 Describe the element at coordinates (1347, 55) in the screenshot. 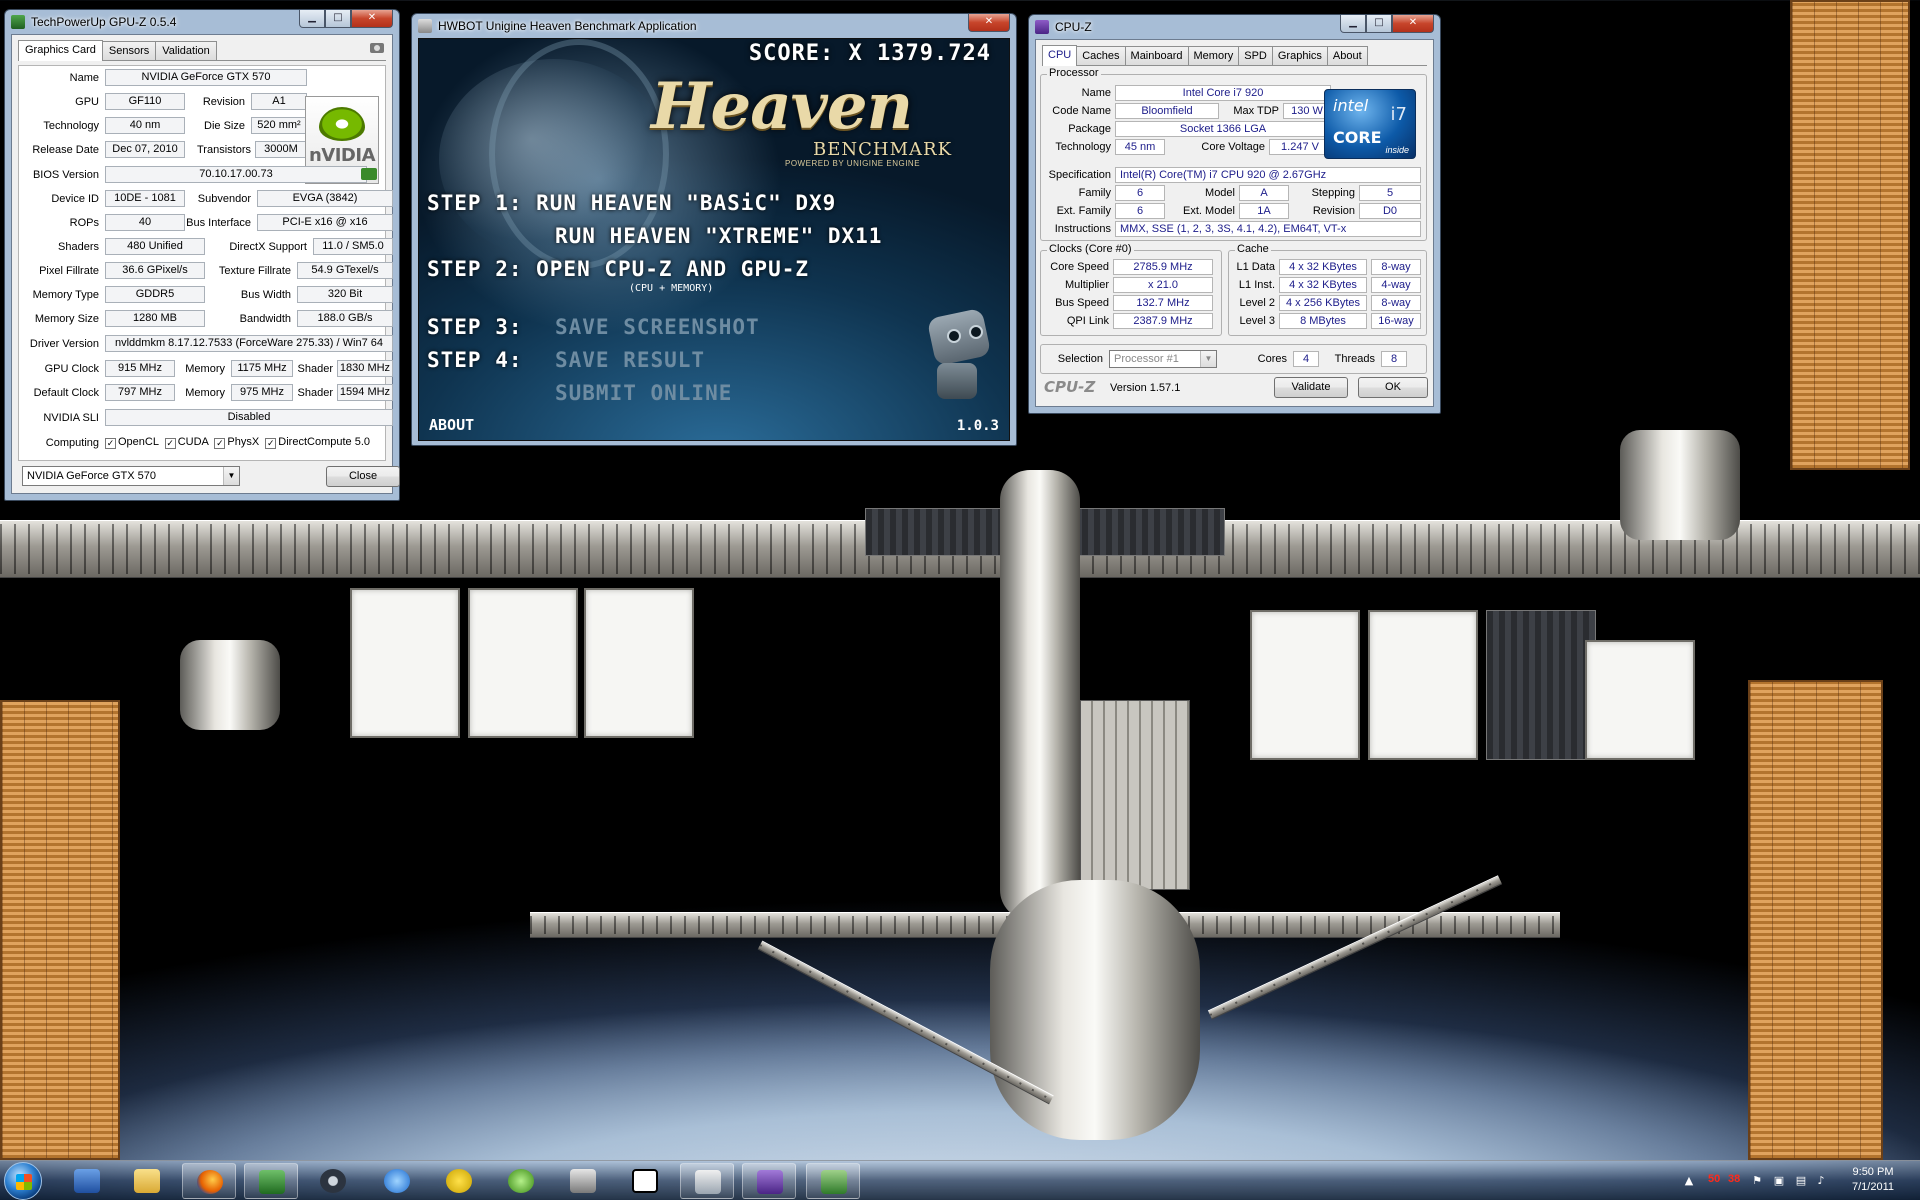

I see `tab-about: About` at that location.